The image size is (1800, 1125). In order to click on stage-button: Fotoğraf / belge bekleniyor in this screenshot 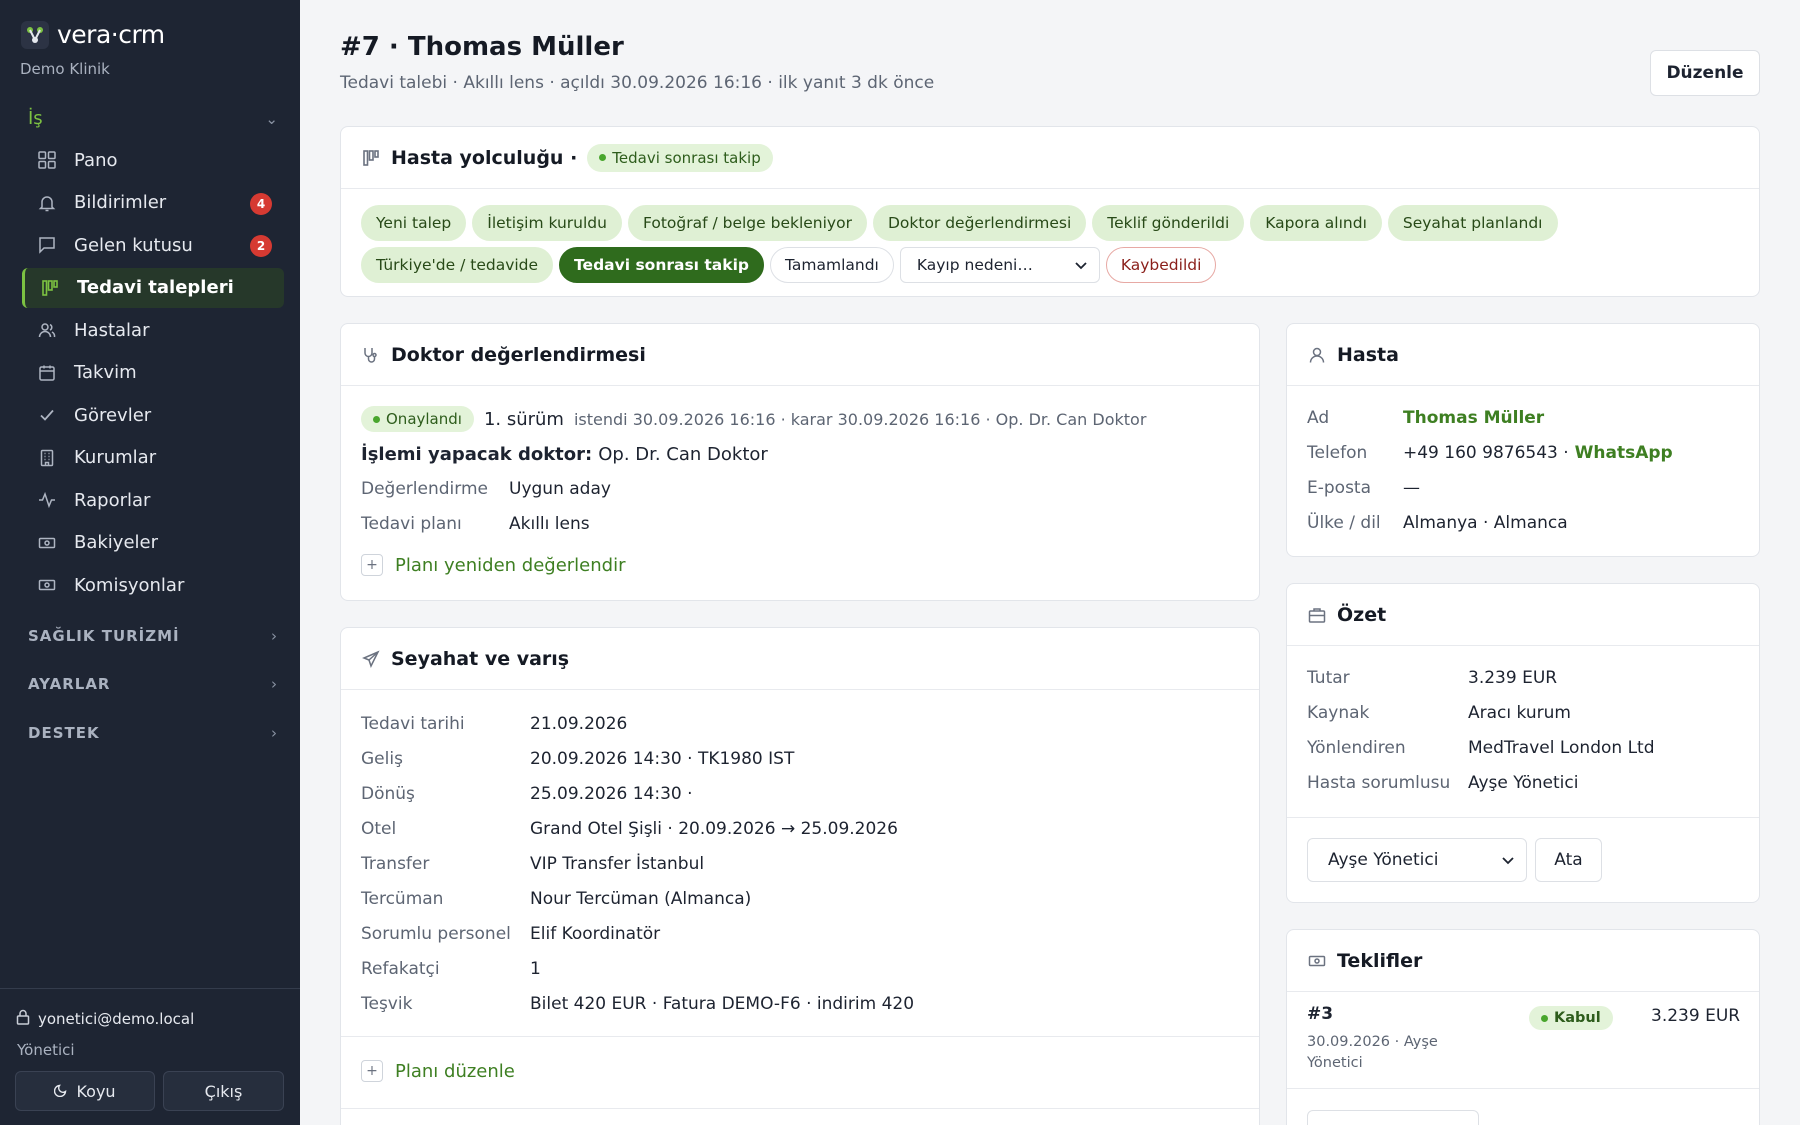, I will do `click(747, 223)`.